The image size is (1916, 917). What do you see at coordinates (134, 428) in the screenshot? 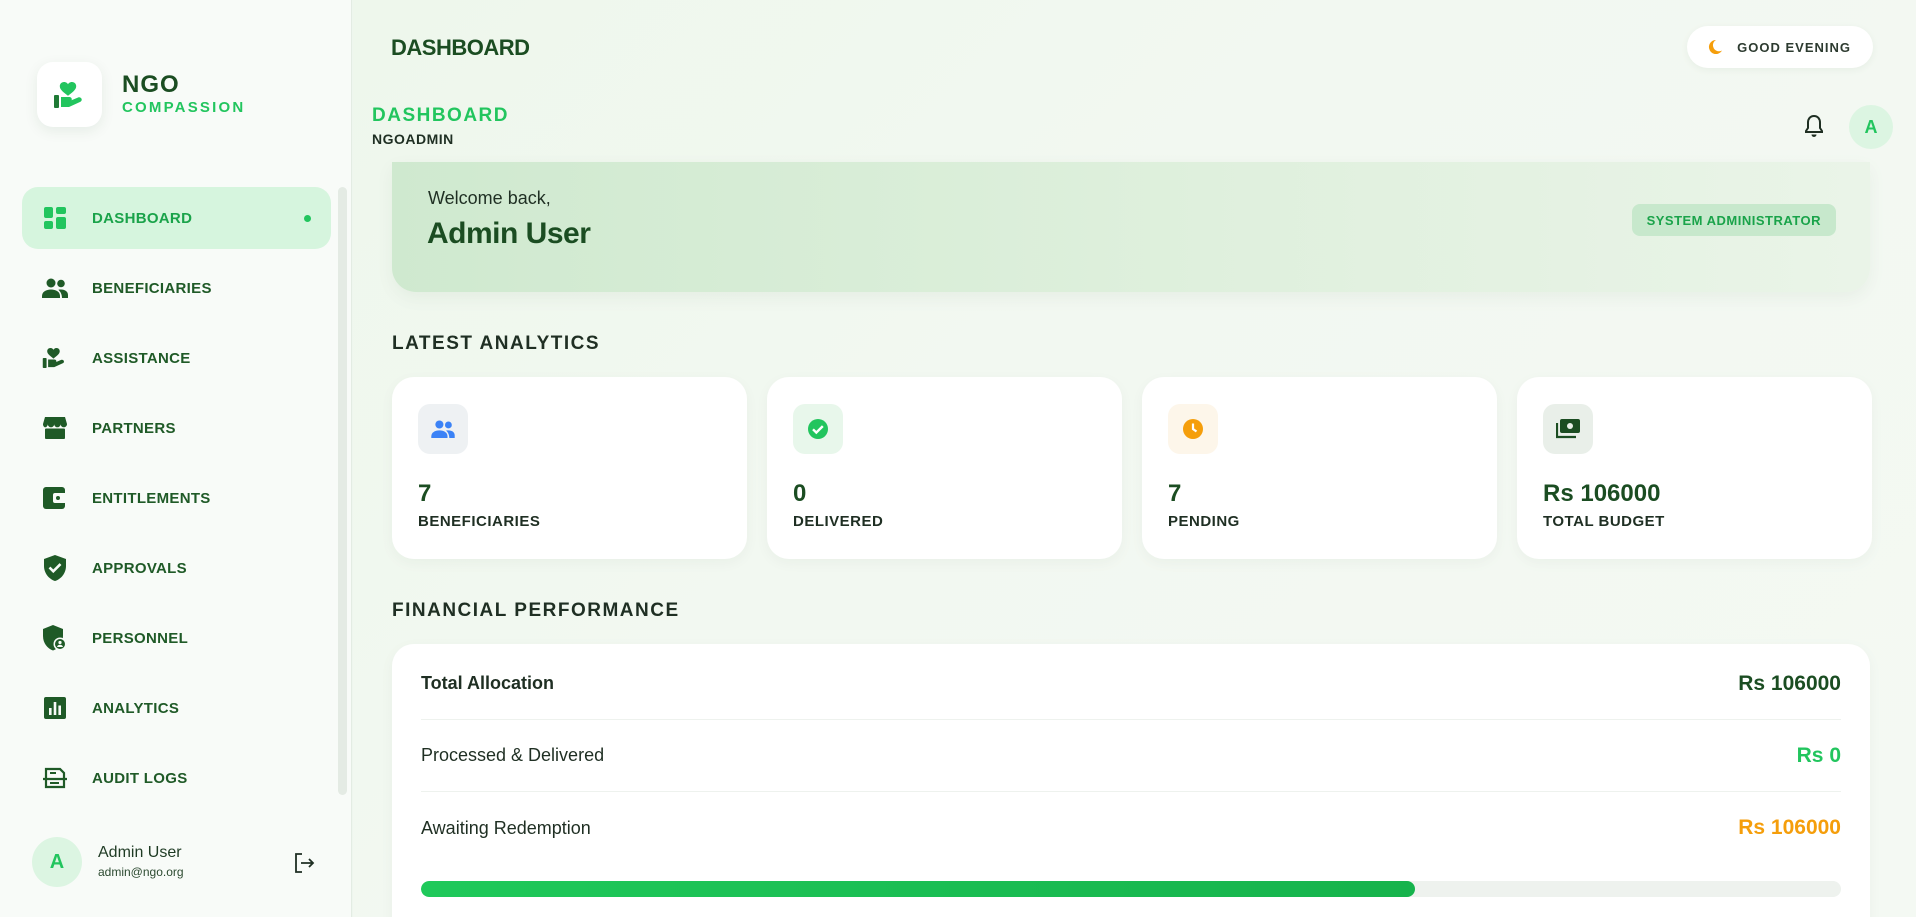
I see `sidebar-item-label: PARTNERS` at bounding box center [134, 428].